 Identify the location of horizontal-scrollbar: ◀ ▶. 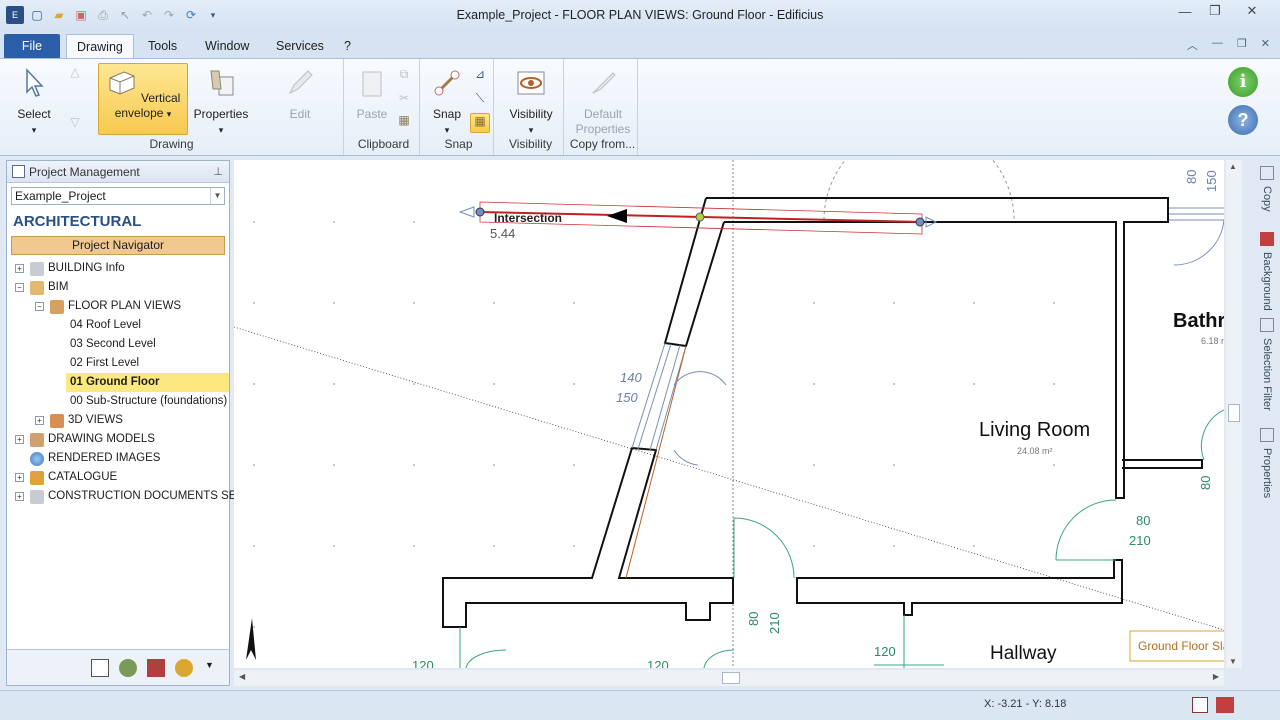
(729, 678).